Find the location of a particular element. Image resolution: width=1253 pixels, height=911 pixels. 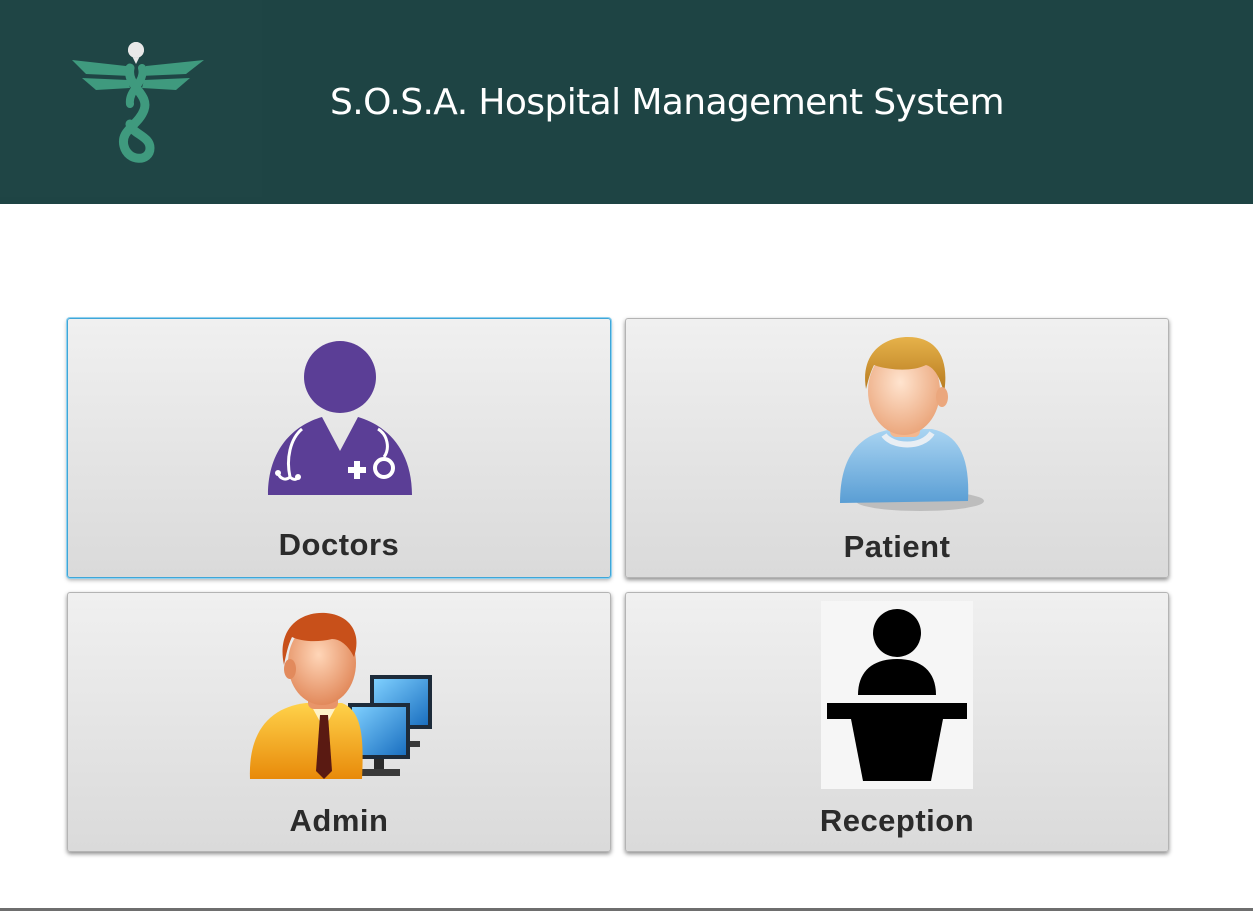

patient-icon is located at coordinates (912, 424).